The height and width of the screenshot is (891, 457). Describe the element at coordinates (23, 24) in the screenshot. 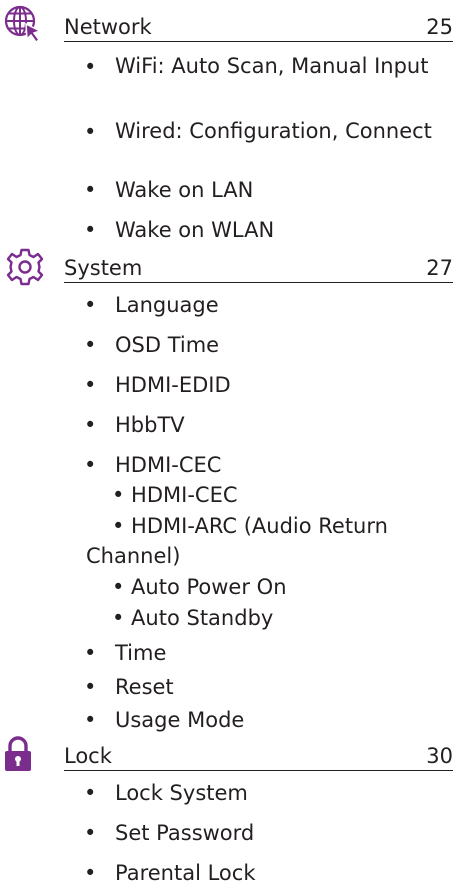

I see `network-globe-cursor-icon` at that location.